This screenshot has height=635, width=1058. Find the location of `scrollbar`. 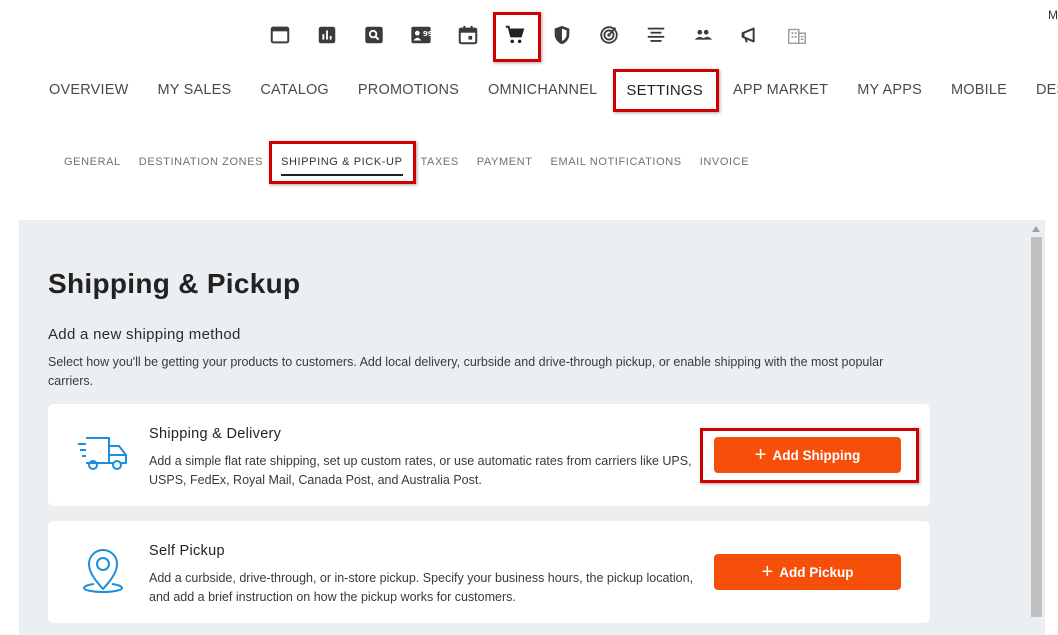

scrollbar is located at coordinates (1036, 429).